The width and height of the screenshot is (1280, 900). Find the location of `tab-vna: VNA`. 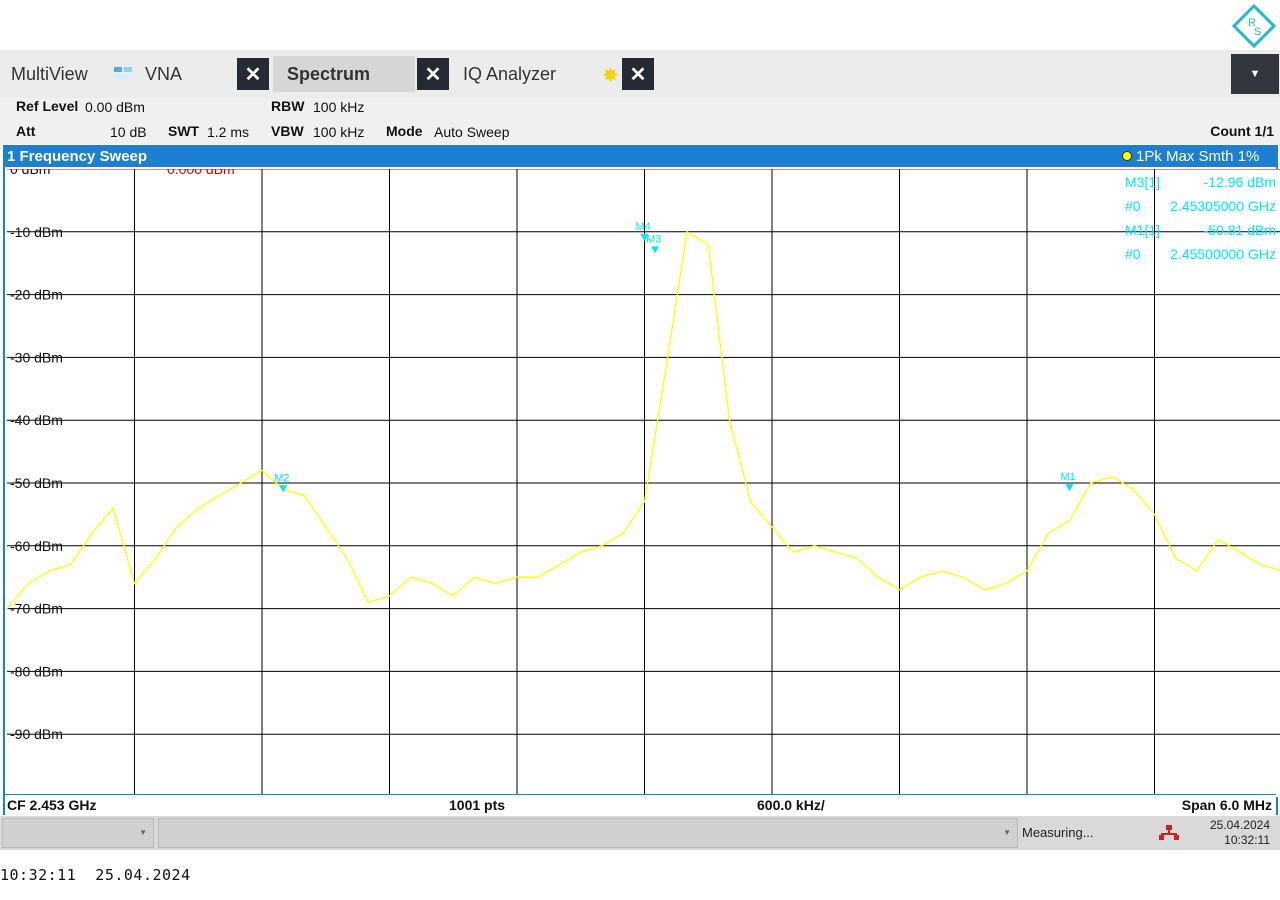

tab-vna: VNA is located at coordinates (163, 74).